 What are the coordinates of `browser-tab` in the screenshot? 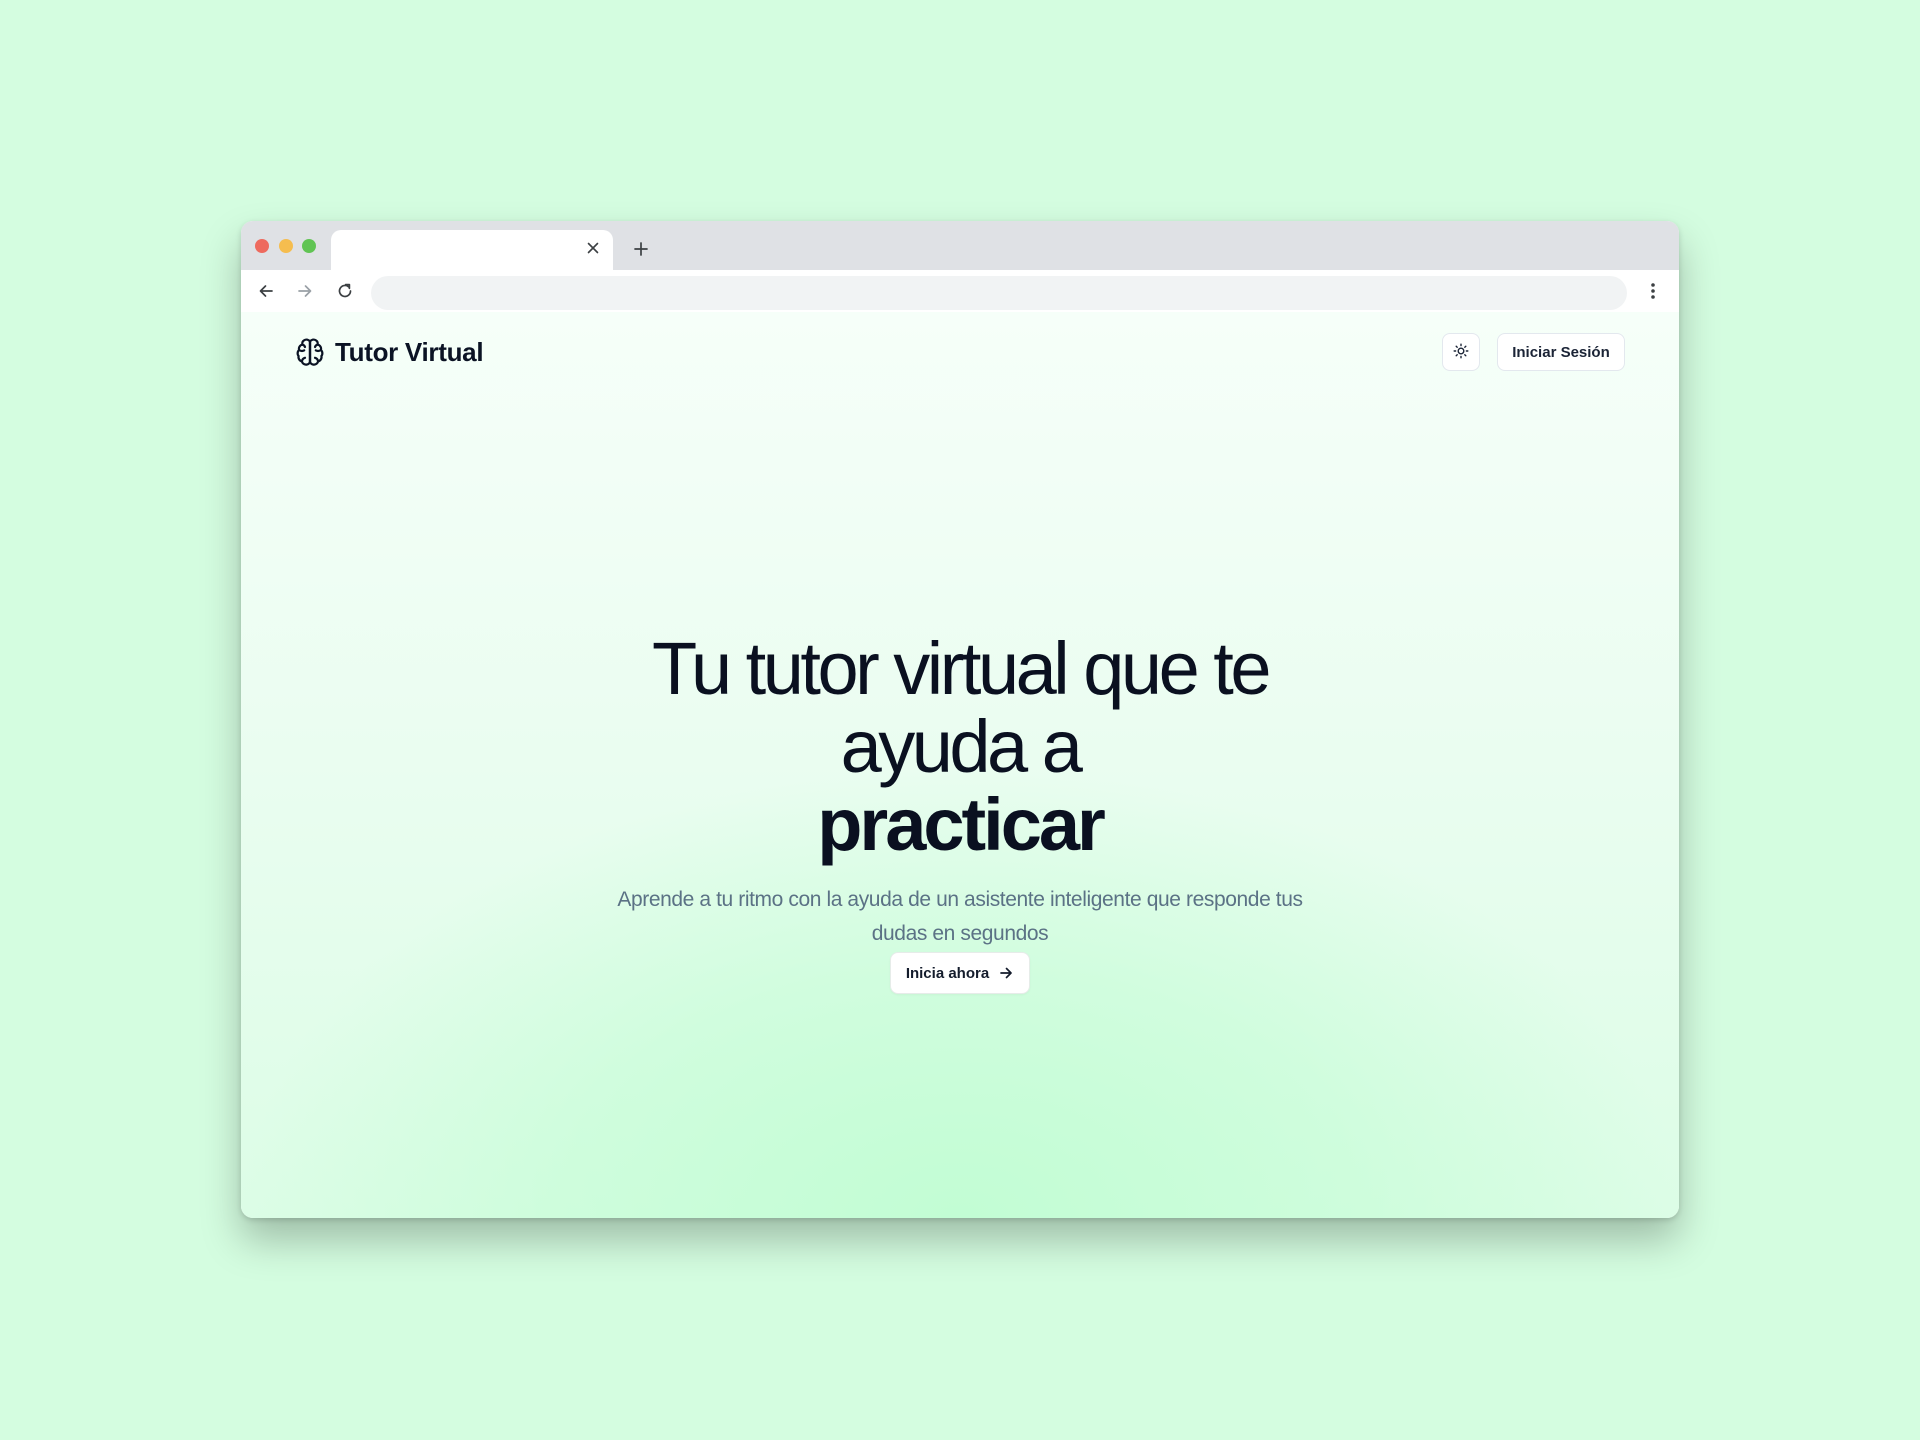 It's located at (472, 250).